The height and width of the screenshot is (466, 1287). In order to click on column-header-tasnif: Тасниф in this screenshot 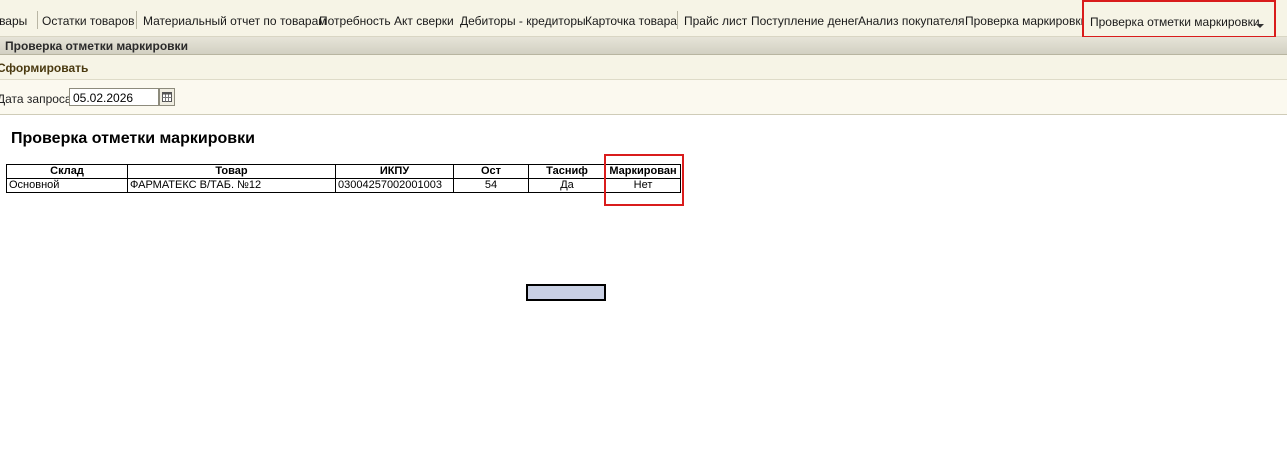, I will do `click(567, 171)`.